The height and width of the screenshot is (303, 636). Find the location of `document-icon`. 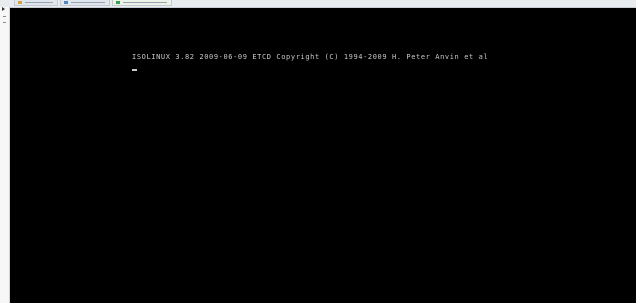

document-icon is located at coordinates (66, 2).